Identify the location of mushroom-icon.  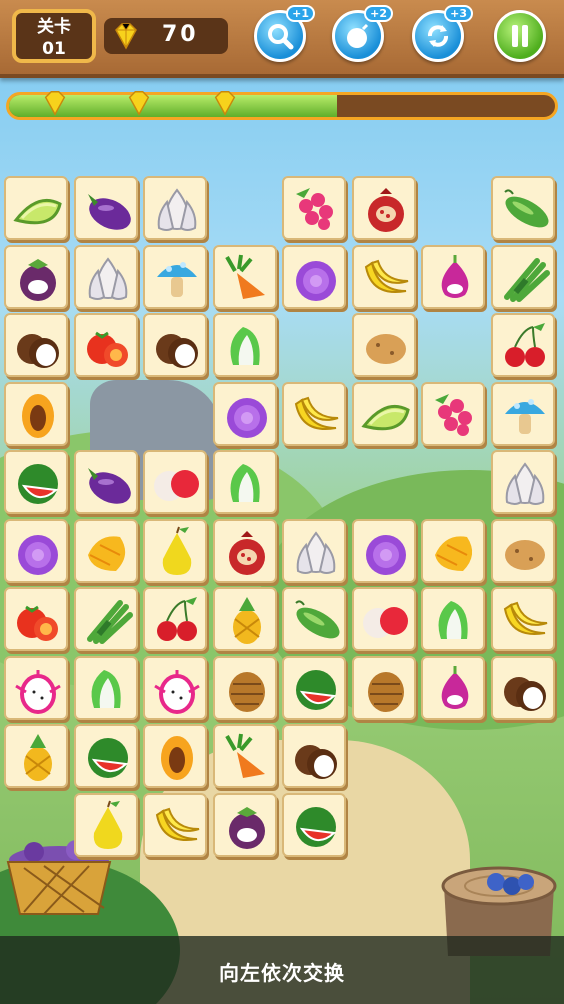
(177, 279).